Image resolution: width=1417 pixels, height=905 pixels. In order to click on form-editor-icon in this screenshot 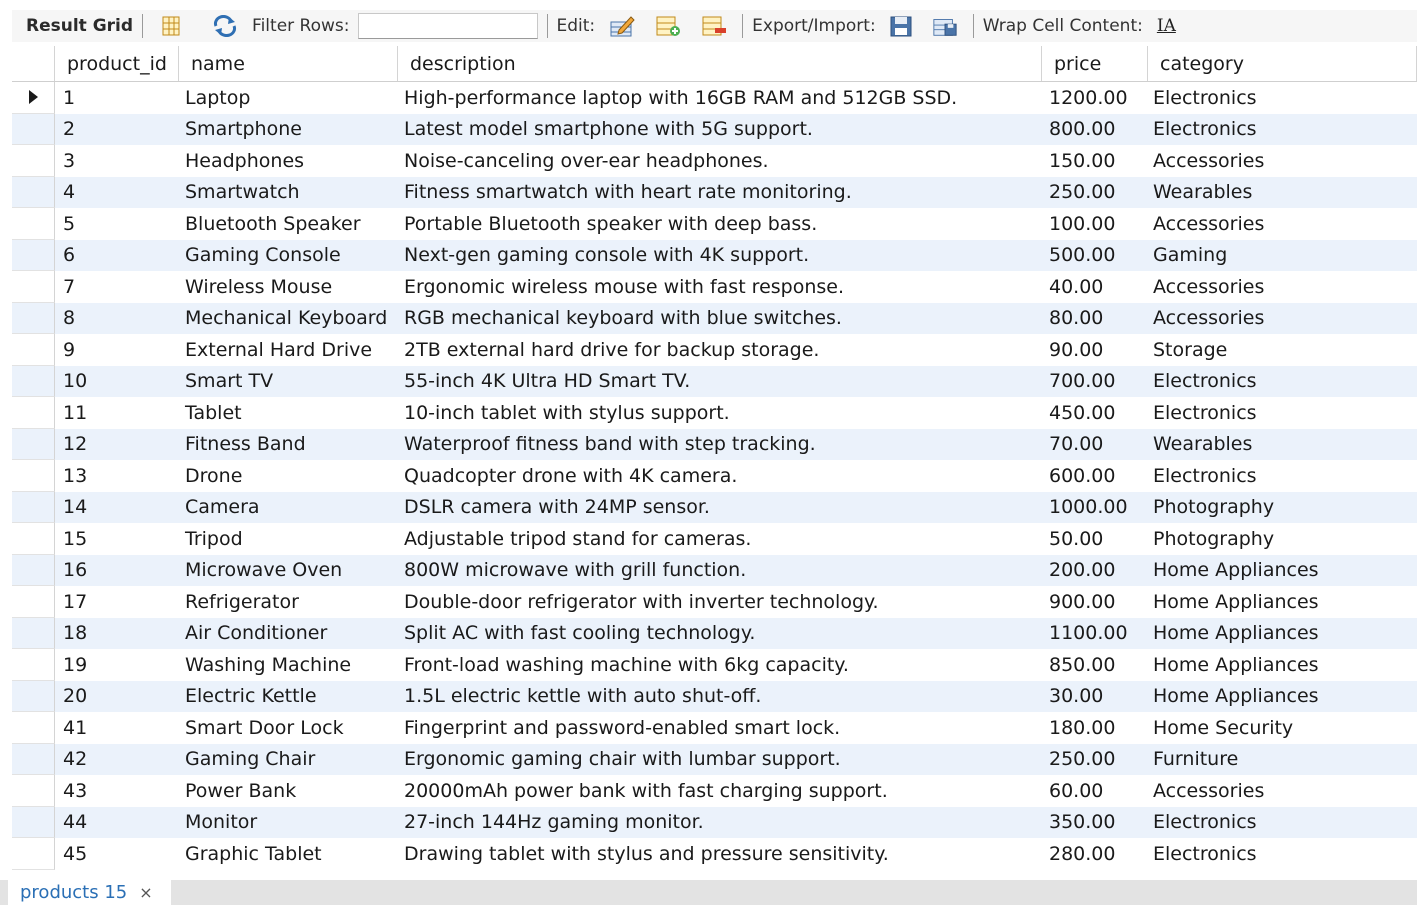, I will do `click(171, 26)`.